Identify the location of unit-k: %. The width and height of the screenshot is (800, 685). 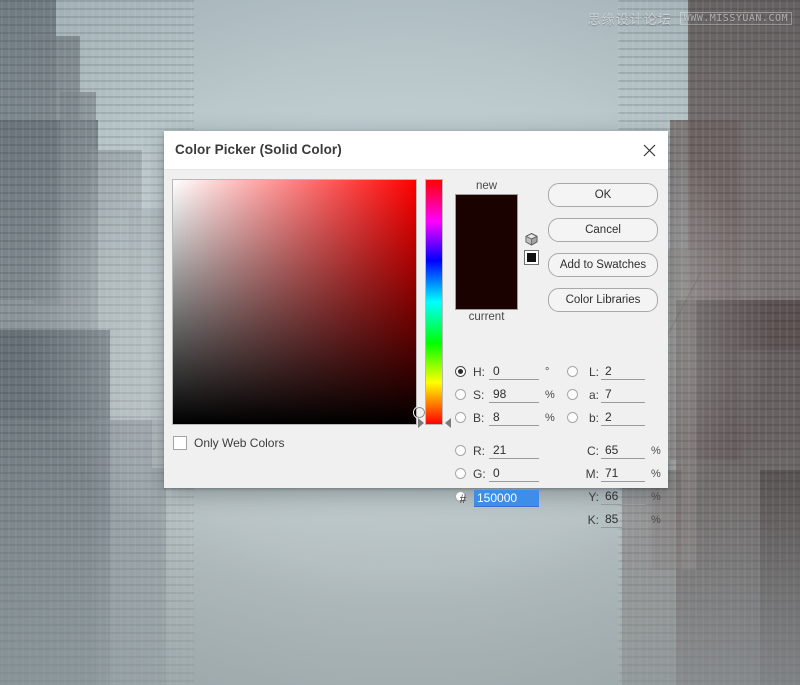
(656, 519).